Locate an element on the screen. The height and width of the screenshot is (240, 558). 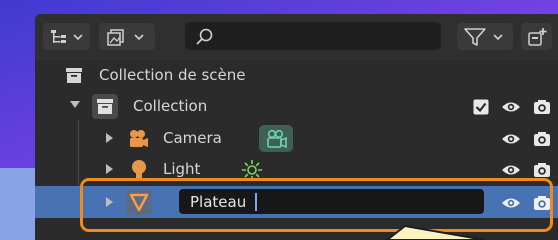
rename-input-text: Plateau is located at coordinates (218, 202).